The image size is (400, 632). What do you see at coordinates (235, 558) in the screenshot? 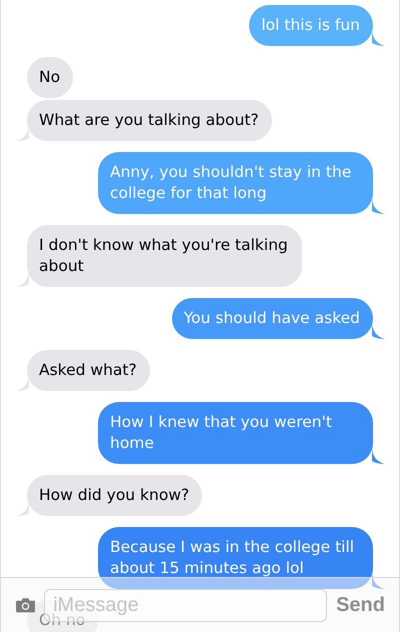
I see `message-bubble: Because I was in the college till about 15 minutes ago lol` at bounding box center [235, 558].